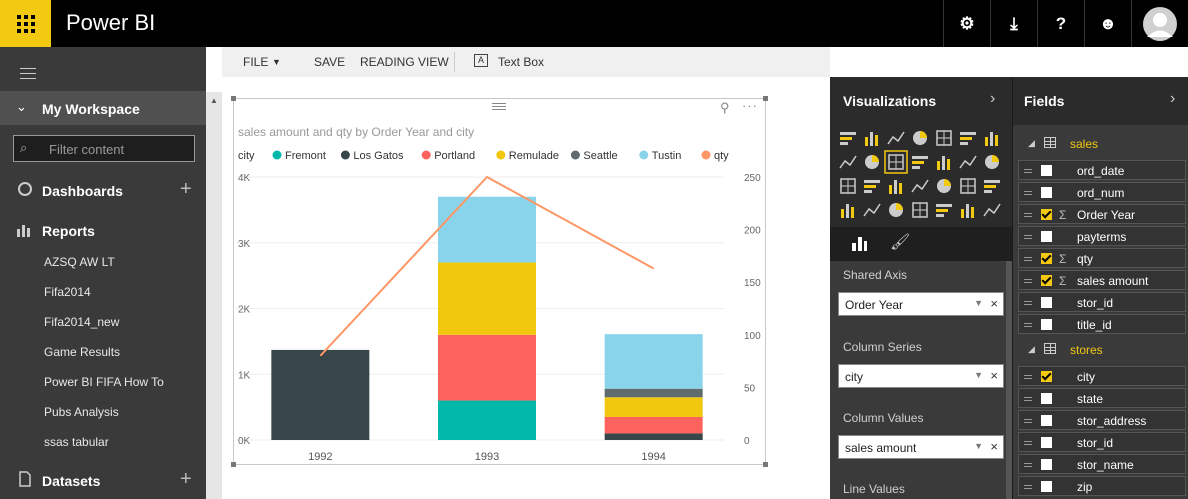 The height and width of the screenshot is (499, 1188). What do you see at coordinates (305, 156) in the screenshot?
I see `legend-item: Fremont` at bounding box center [305, 156].